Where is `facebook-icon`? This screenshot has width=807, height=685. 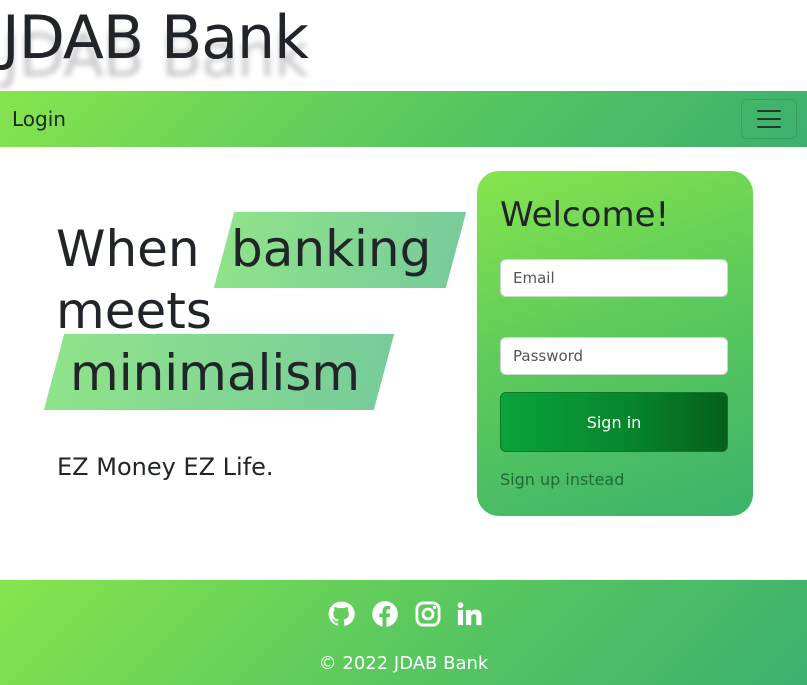
facebook-icon is located at coordinates (385, 614).